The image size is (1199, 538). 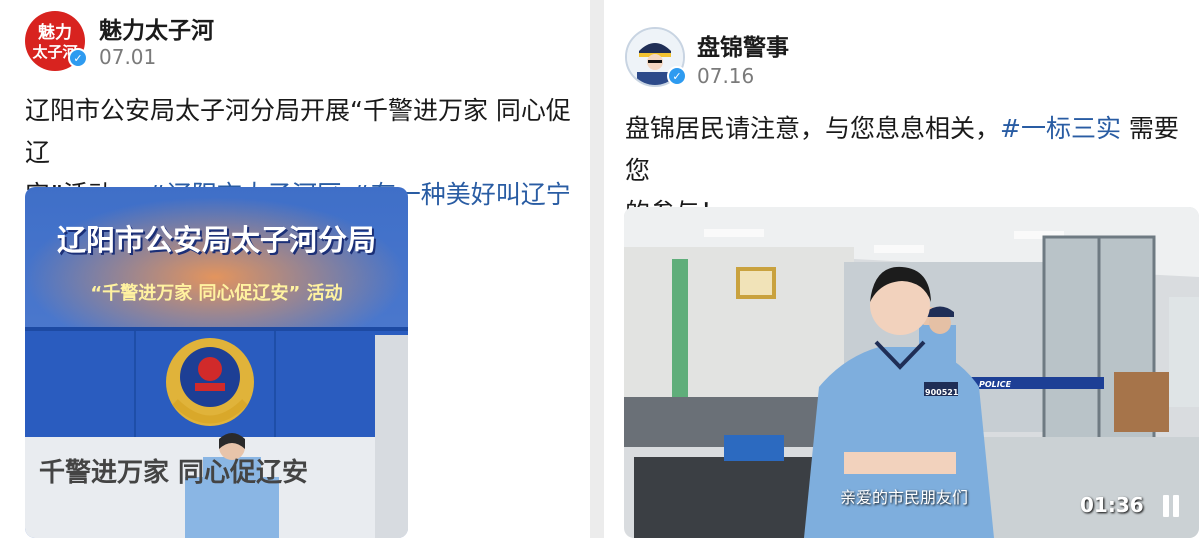 What do you see at coordinates (174, 473) in the screenshot?
I see `image-wall-slogan: 千警进万家 同心促辽安` at bounding box center [174, 473].